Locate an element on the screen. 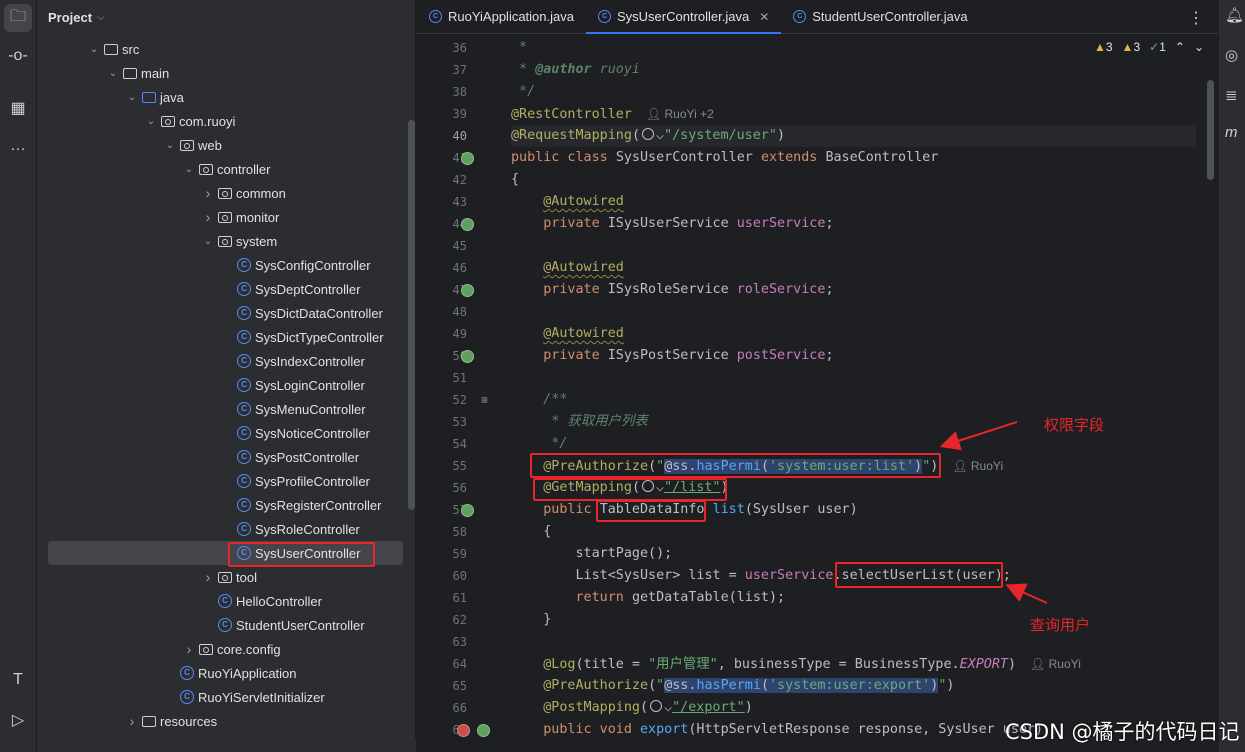  watermark: CSDN @橘子的代码日记 is located at coordinates (1122, 732).